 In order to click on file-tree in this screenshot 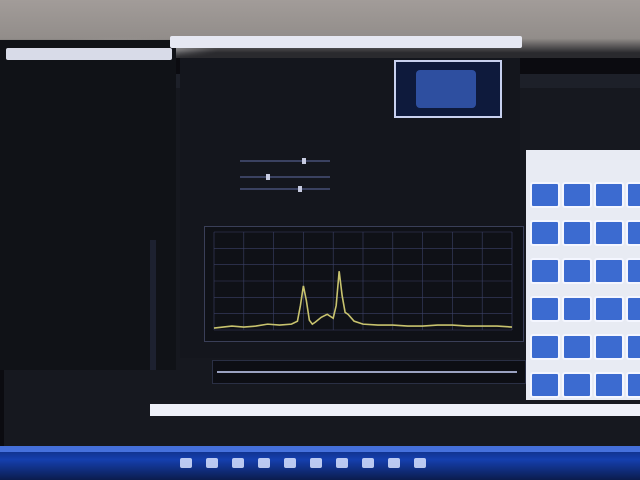, I will do `click(82, 305)`.